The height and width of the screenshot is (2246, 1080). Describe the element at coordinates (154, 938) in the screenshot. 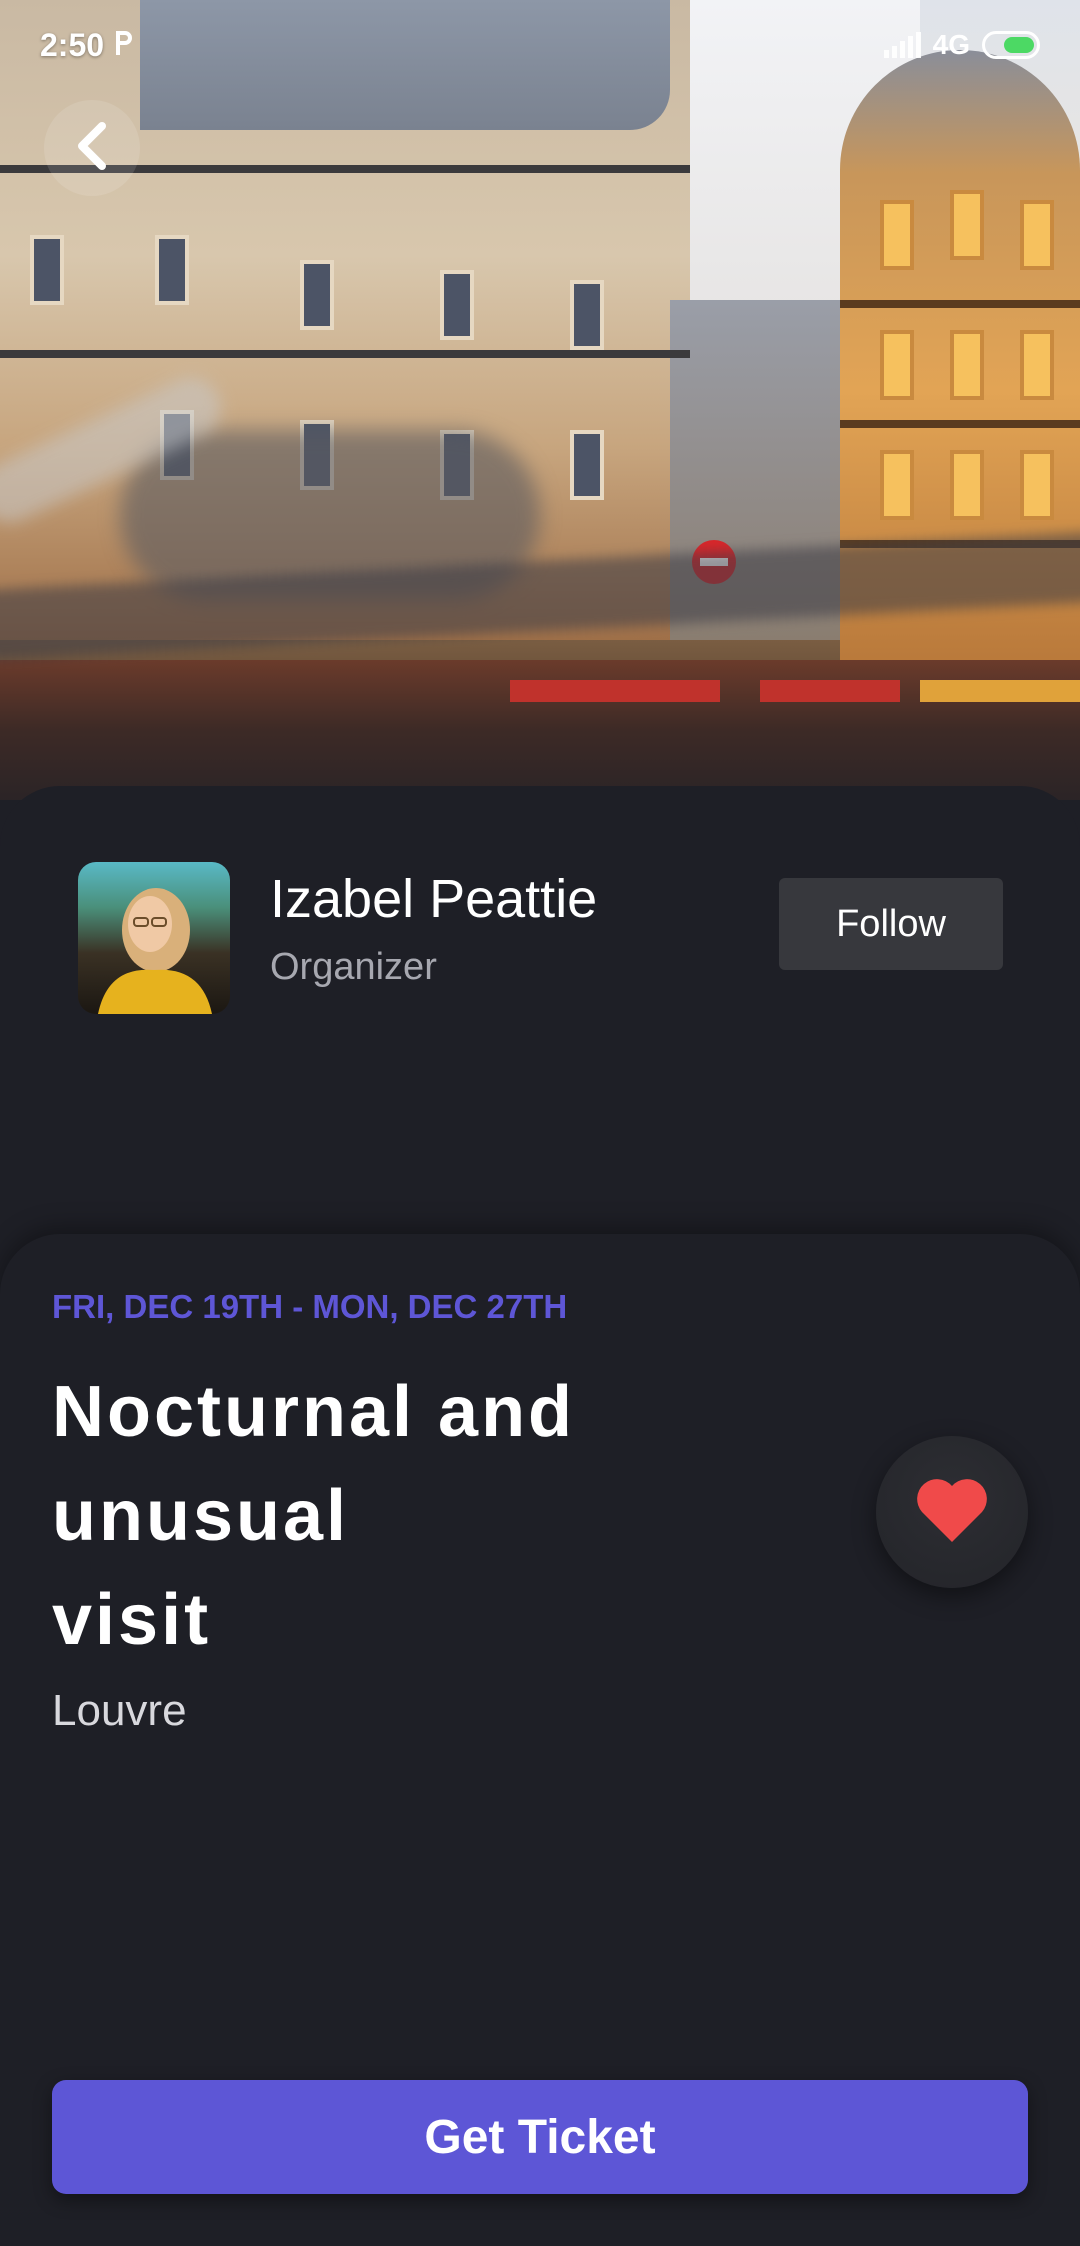

I see `organizer-avatar` at that location.